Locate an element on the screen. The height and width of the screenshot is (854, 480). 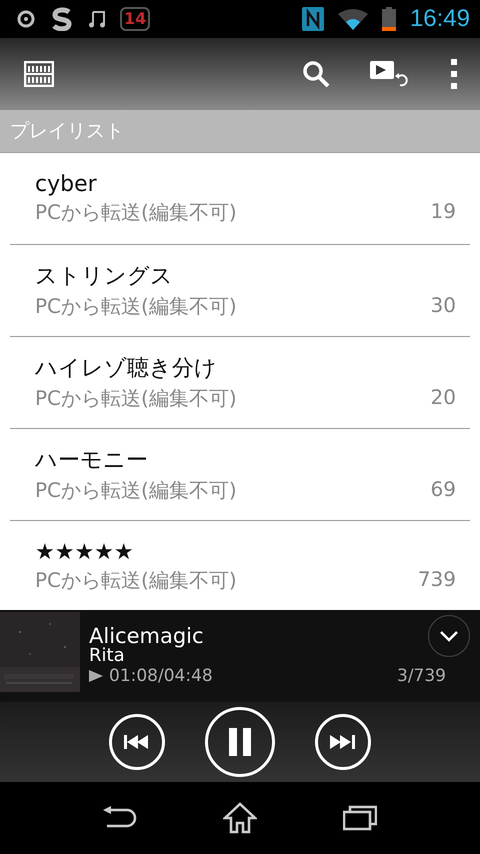
playlist-row: ハイレゾ聴き分け PCから転送(編集不可) 20 is located at coordinates (240, 383).